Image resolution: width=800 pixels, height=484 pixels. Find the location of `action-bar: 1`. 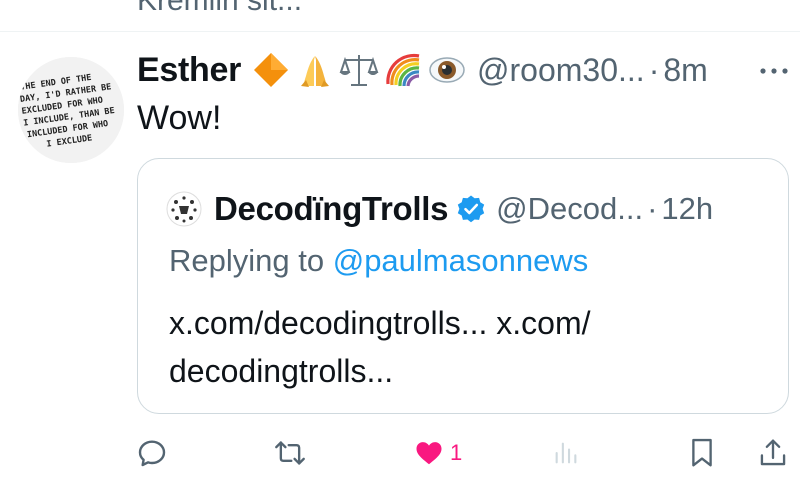

action-bar: 1 is located at coordinates (400, 453).